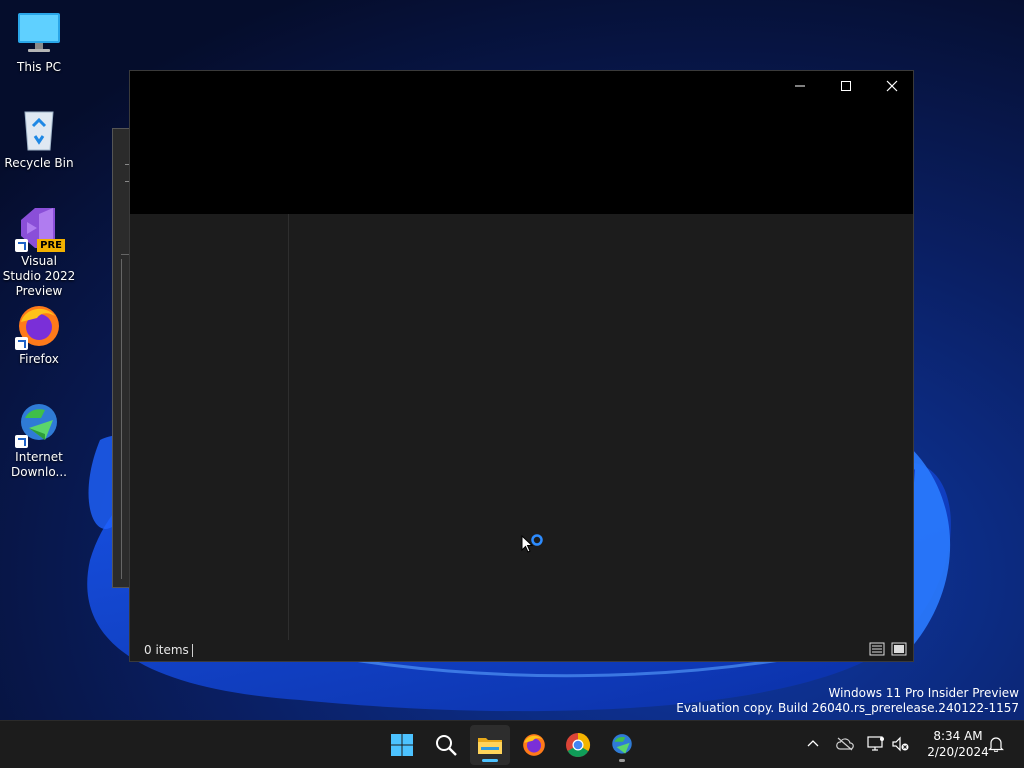 The height and width of the screenshot is (768, 1024). I want to click on search-button, so click(446, 745).